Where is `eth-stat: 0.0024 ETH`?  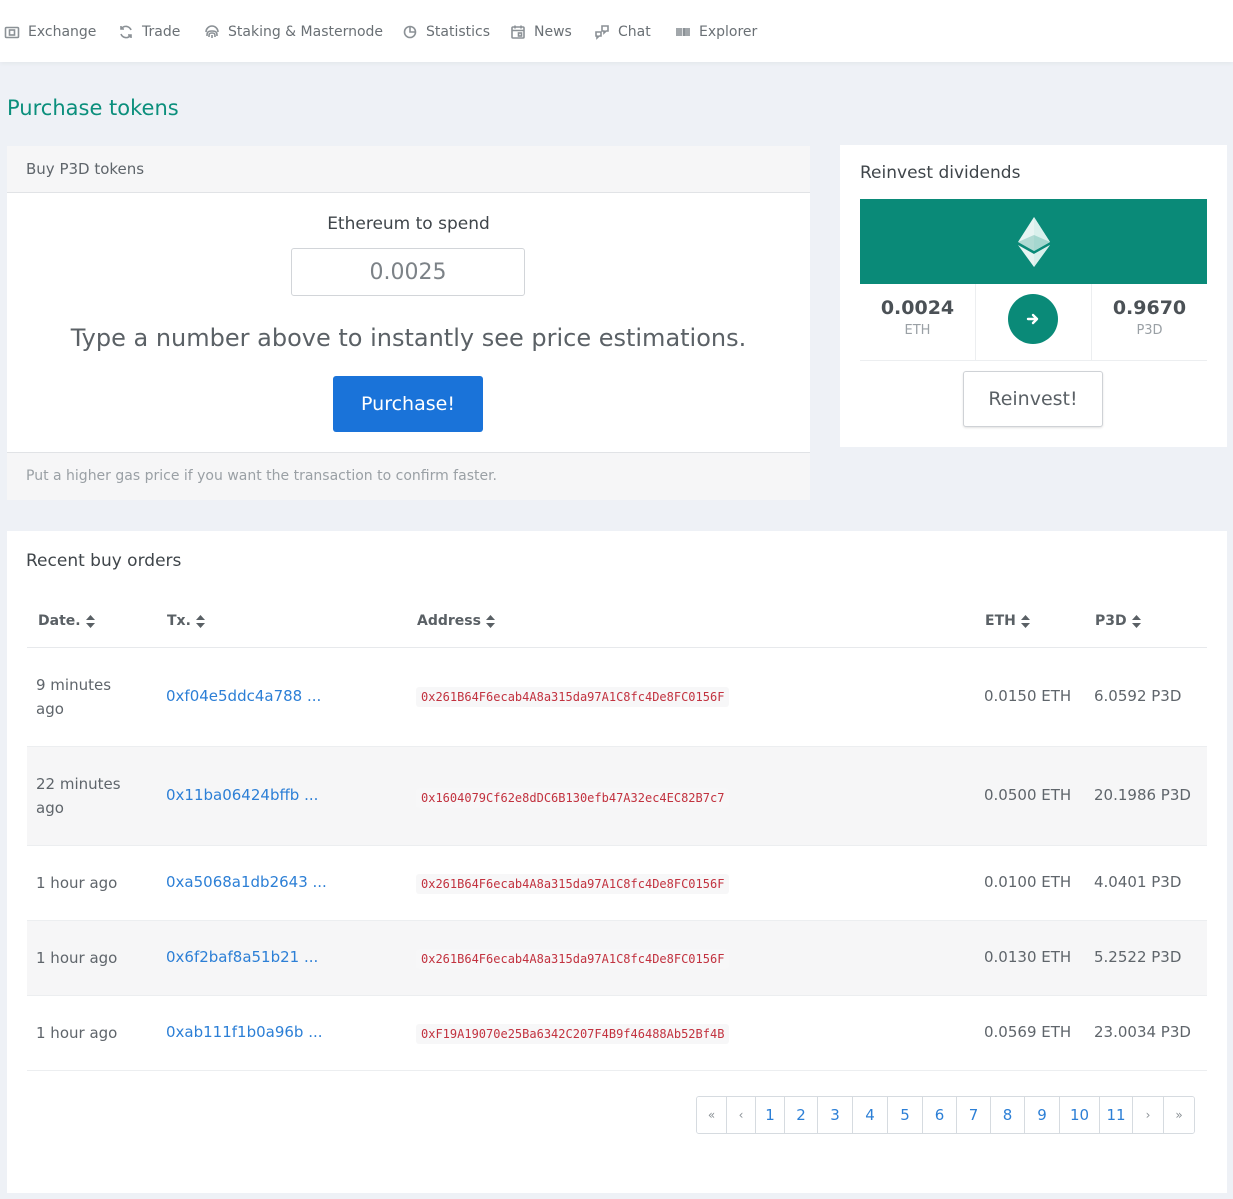 eth-stat: 0.0024 ETH is located at coordinates (917, 322).